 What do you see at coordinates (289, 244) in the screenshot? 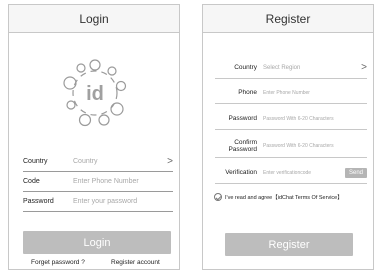
I see `register-button: Register` at bounding box center [289, 244].